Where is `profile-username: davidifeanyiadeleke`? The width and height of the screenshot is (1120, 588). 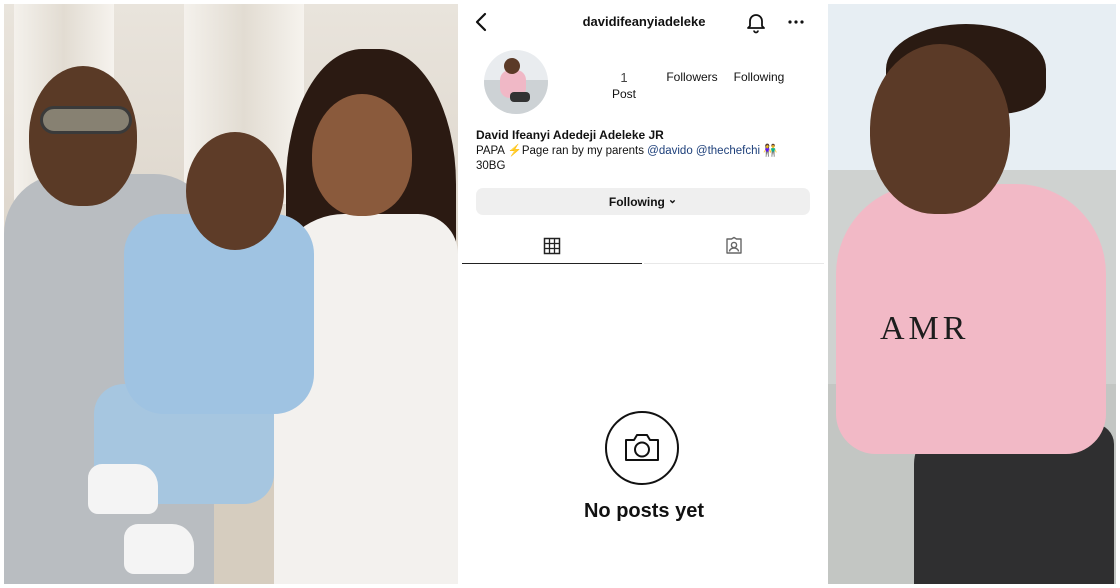
profile-username: davidifeanyiadeleke is located at coordinates (644, 21).